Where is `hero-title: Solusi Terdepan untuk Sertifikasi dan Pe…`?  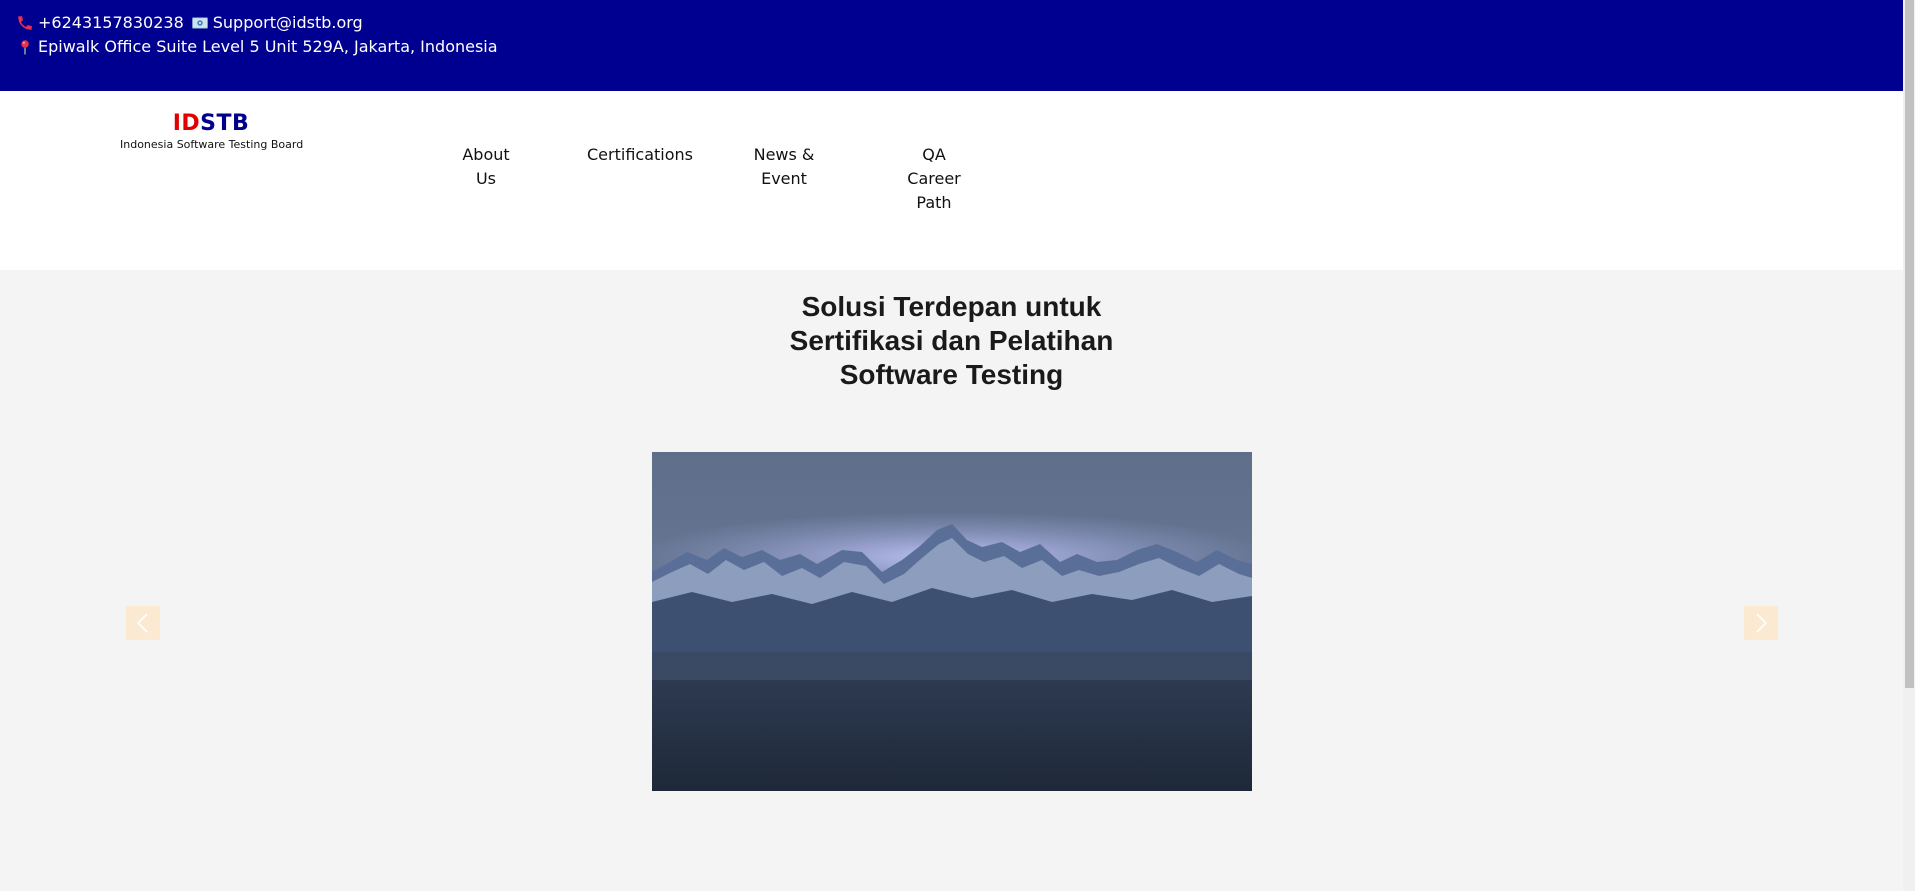
hero-title: Solusi Terdepan untuk Sertifikasi dan Pe… is located at coordinates (951, 340).